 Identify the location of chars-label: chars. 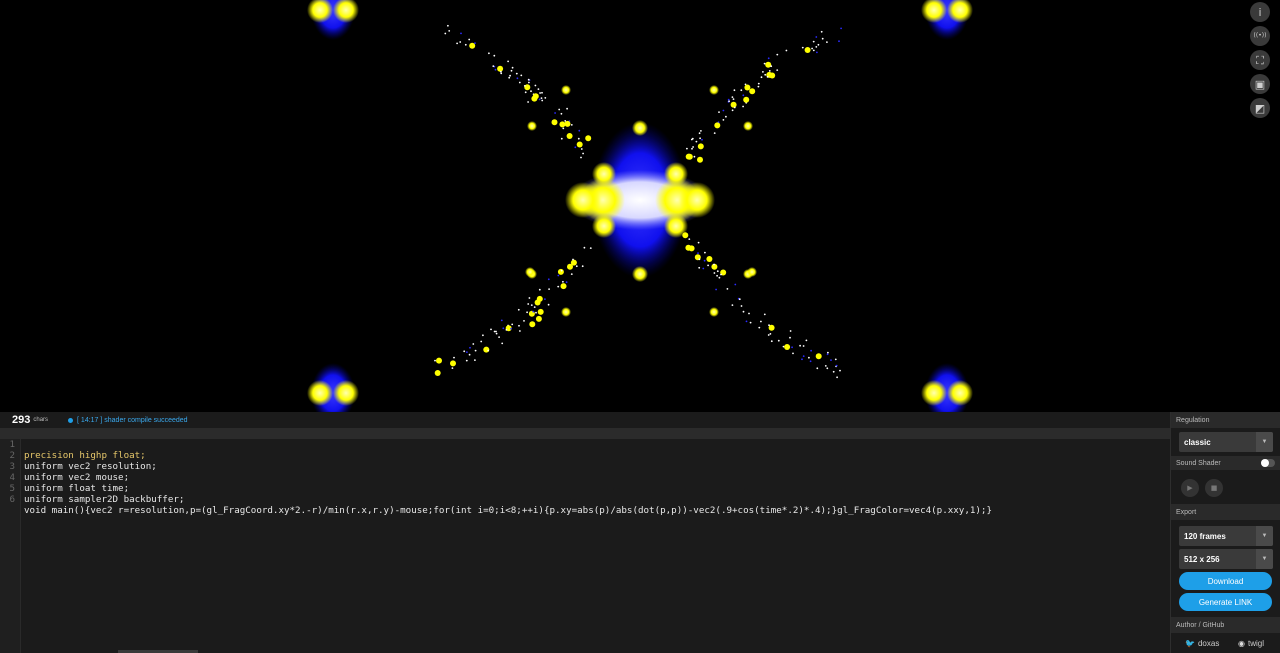
(41, 420).